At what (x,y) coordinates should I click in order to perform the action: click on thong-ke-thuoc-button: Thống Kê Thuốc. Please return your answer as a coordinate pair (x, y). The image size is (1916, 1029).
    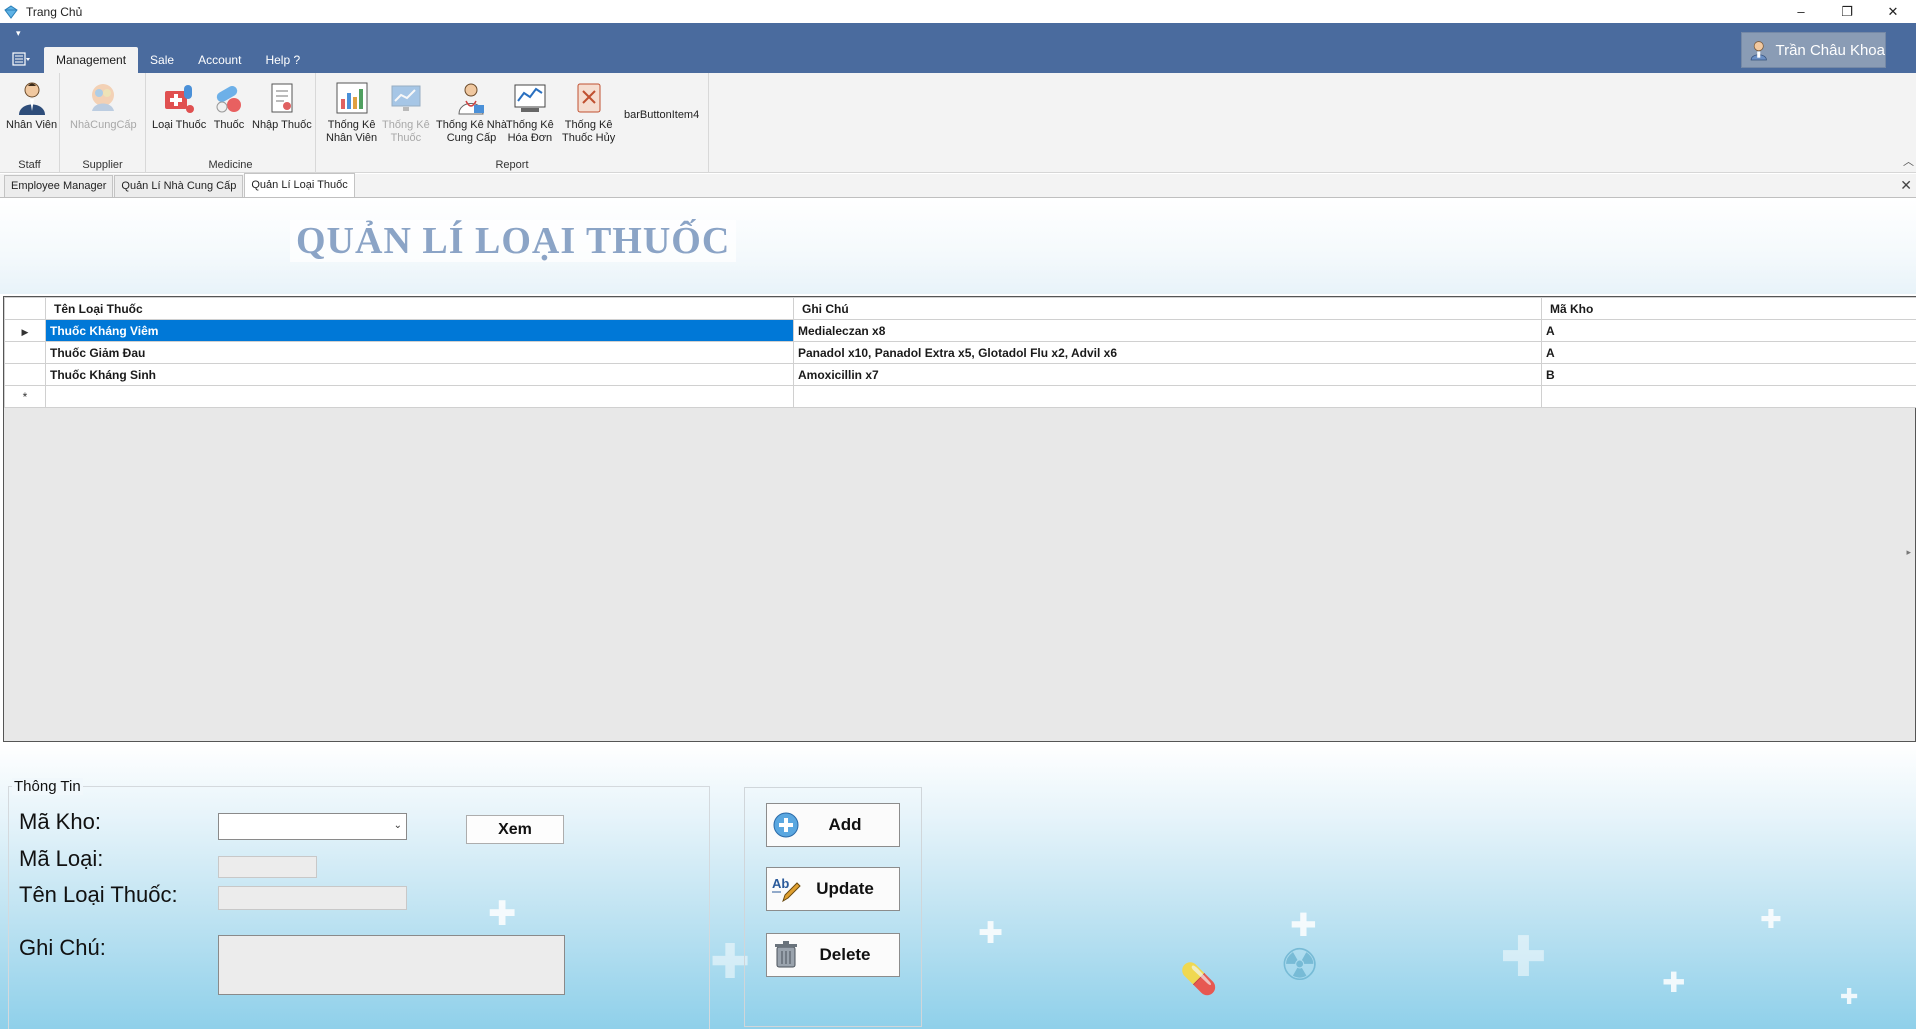
    Looking at the image, I should click on (406, 112).